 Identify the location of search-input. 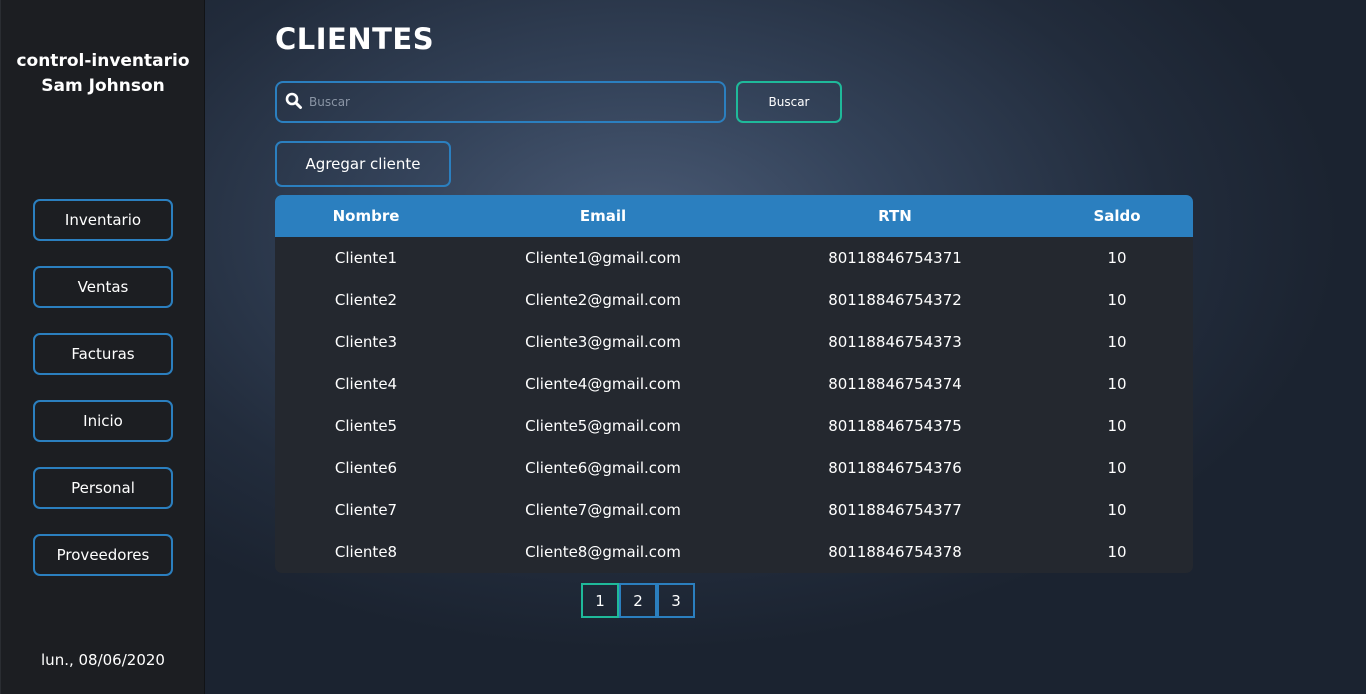
(514, 102).